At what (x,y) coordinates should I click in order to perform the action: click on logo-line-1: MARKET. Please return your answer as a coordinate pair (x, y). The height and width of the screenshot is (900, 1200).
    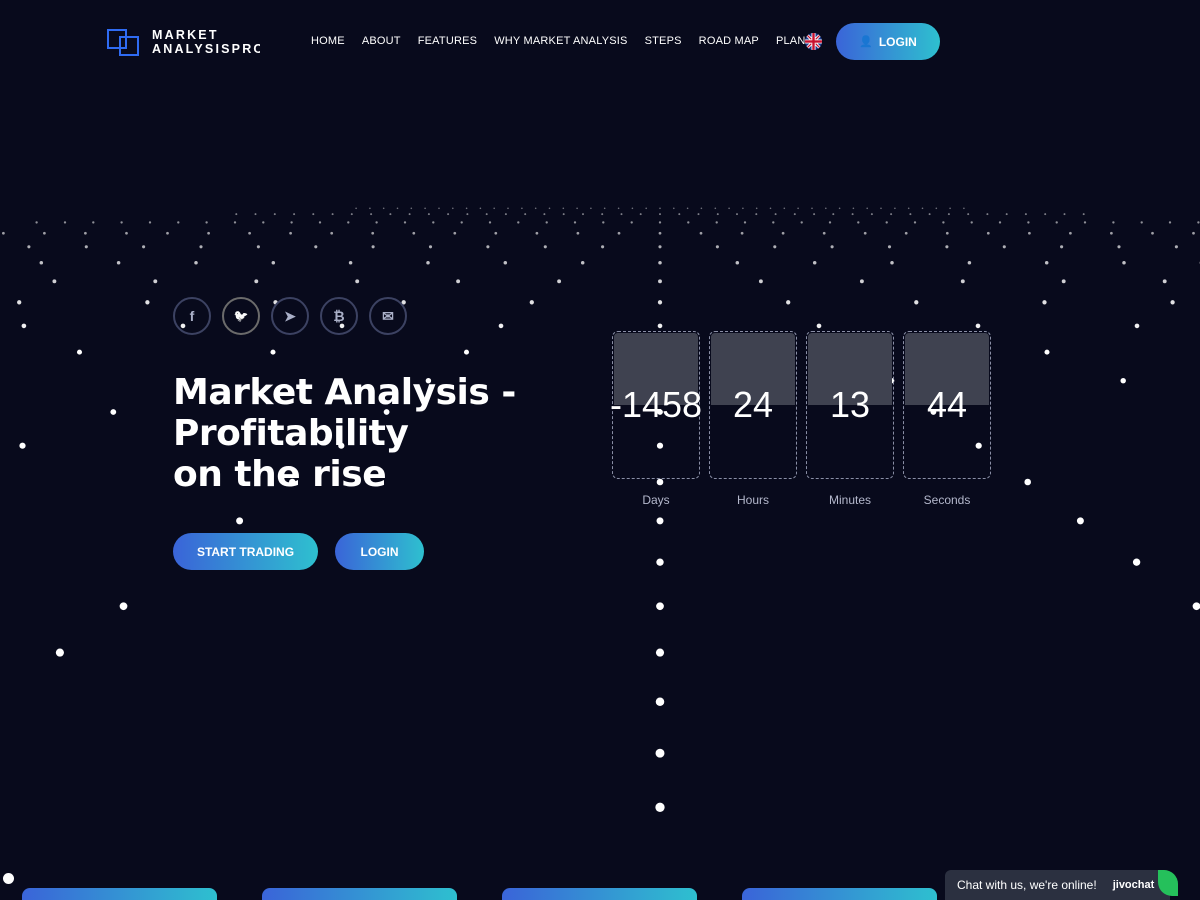
    Looking at the image, I should click on (185, 35).